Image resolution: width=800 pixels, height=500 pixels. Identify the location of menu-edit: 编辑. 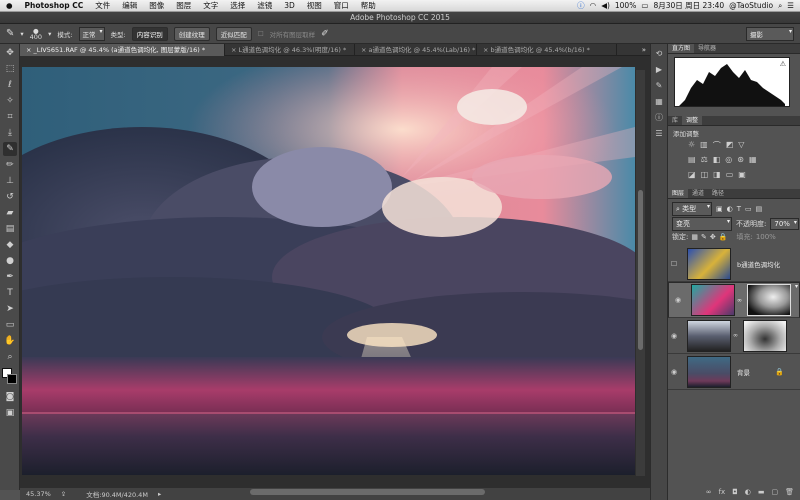
(129, 5).